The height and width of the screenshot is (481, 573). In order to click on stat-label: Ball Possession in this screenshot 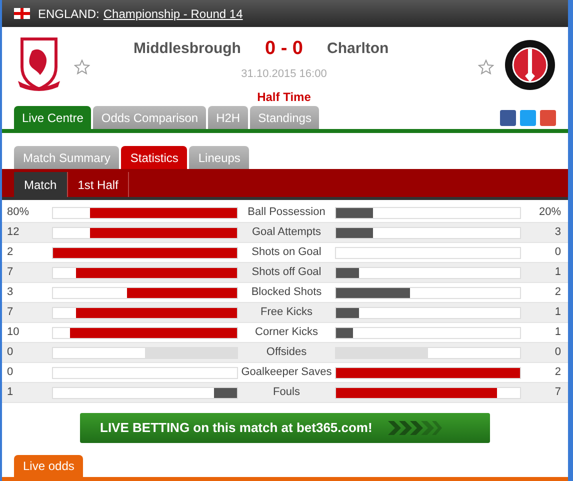, I will do `click(286, 212)`.